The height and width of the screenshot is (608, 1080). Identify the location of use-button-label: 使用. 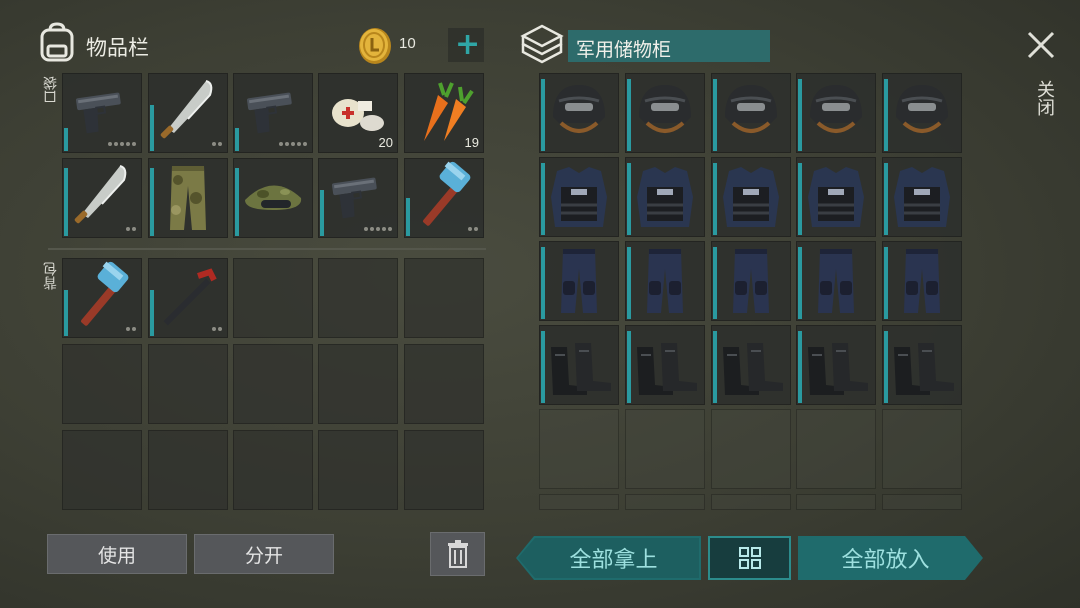
(116, 555).